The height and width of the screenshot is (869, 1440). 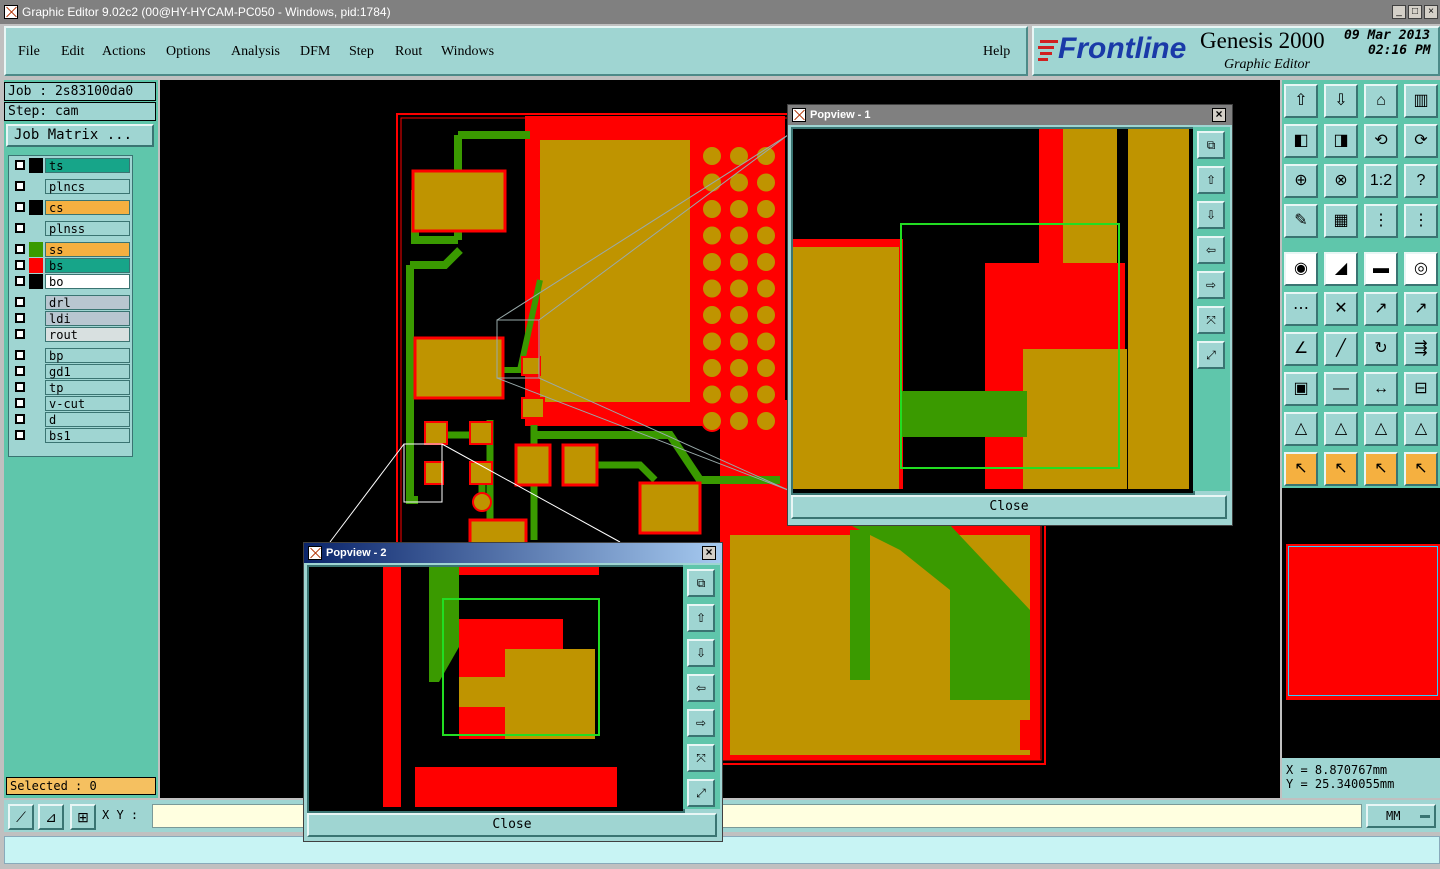 I want to click on layer-name: d, so click(x=87, y=419).